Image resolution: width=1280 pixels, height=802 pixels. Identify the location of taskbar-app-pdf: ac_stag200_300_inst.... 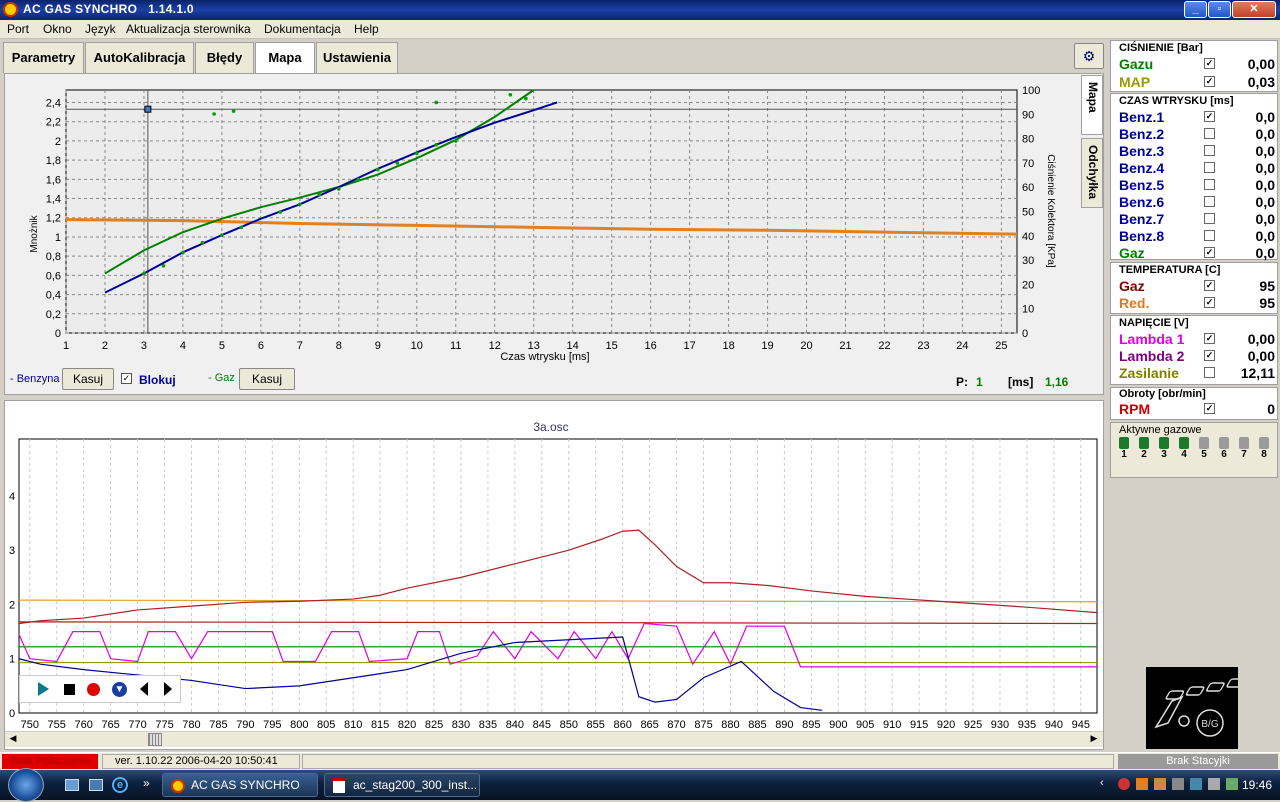
(402, 785).